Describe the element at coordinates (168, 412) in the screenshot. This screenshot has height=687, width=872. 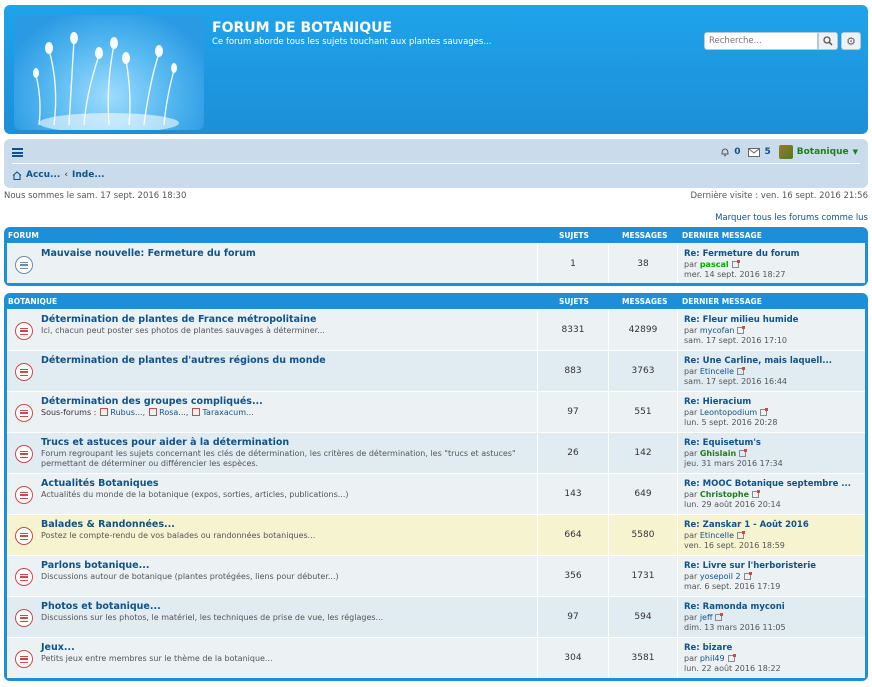
I see `subforum-link: Rosa...,` at that location.